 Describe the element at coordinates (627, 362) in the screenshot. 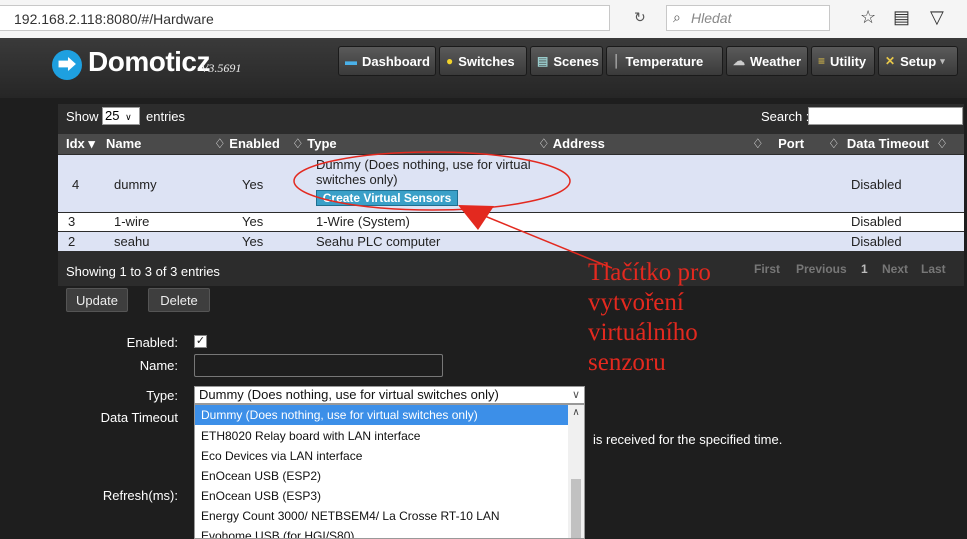

I see `annotation-line: senzoru` at that location.